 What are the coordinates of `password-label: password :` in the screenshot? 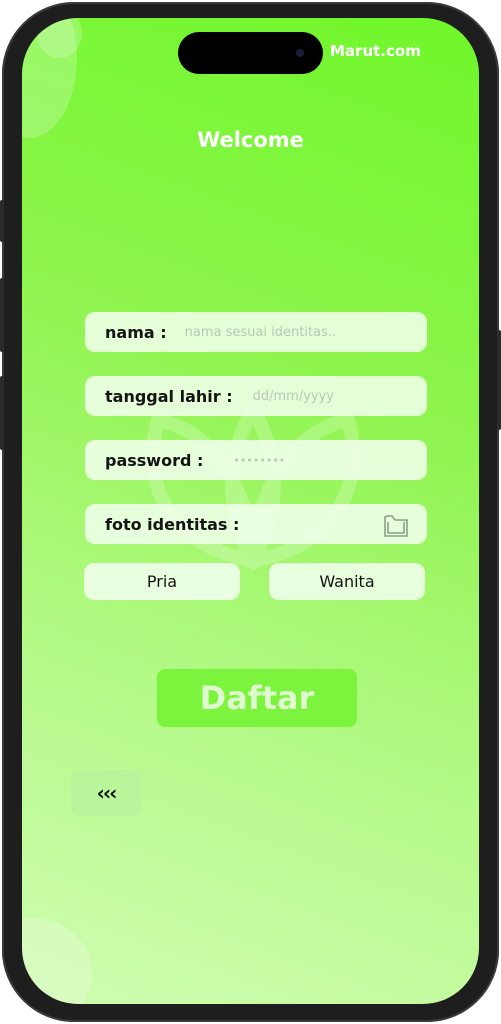 It's located at (154, 460).